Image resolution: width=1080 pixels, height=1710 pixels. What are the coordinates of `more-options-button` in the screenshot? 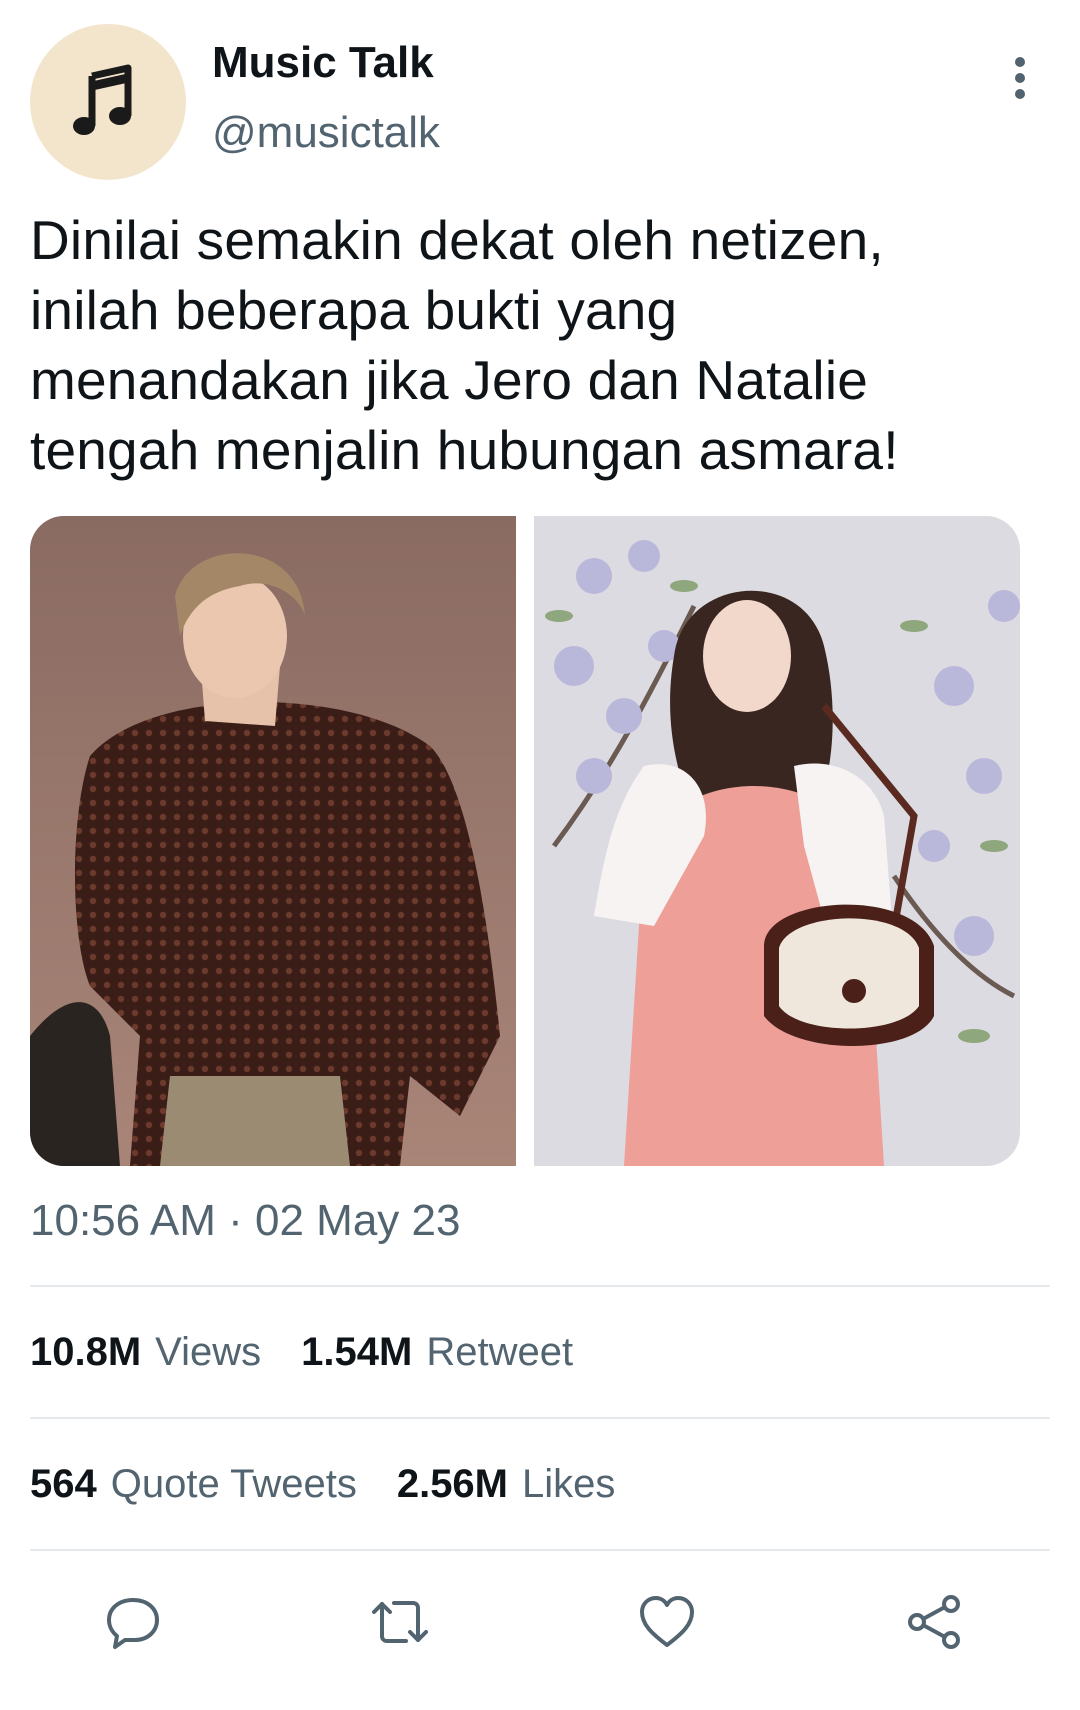 It's located at (1020, 78).